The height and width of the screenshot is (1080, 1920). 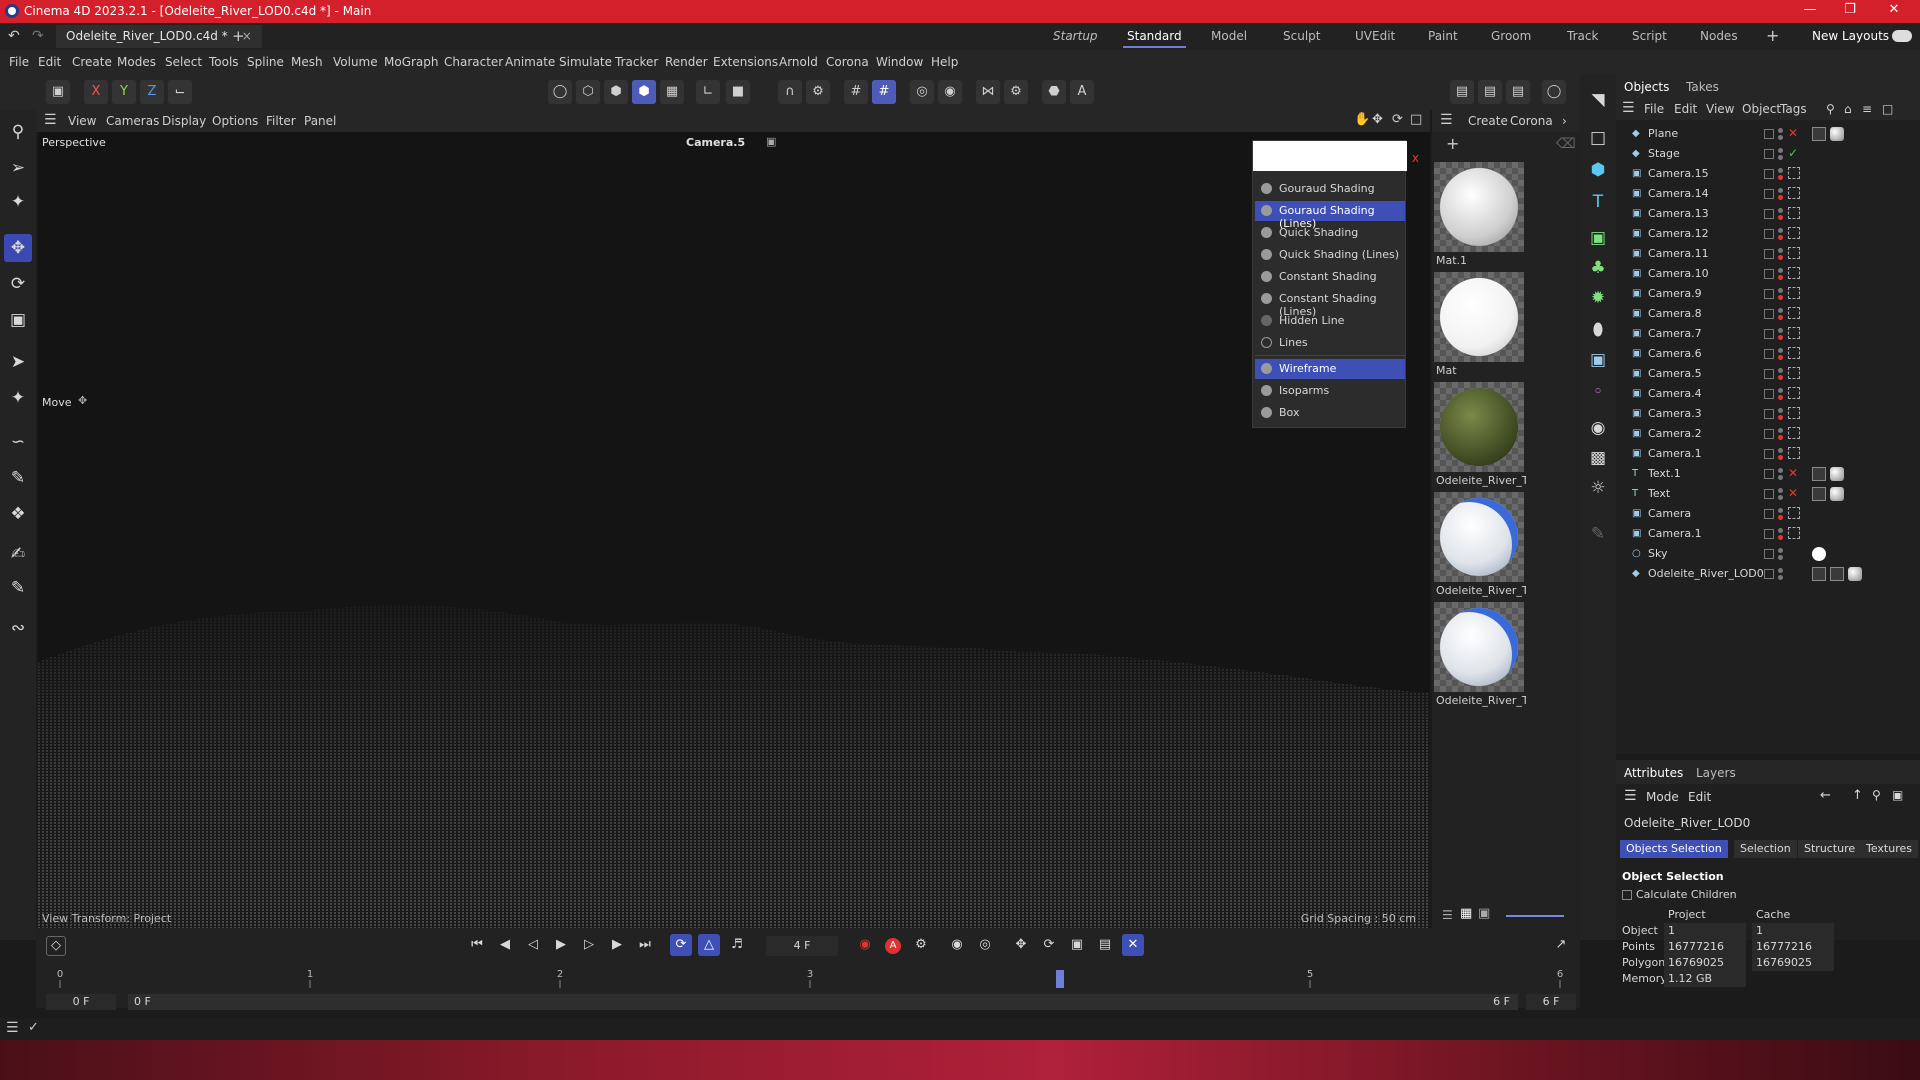 What do you see at coordinates (265, 62) in the screenshot?
I see `menu-spline: Spline` at bounding box center [265, 62].